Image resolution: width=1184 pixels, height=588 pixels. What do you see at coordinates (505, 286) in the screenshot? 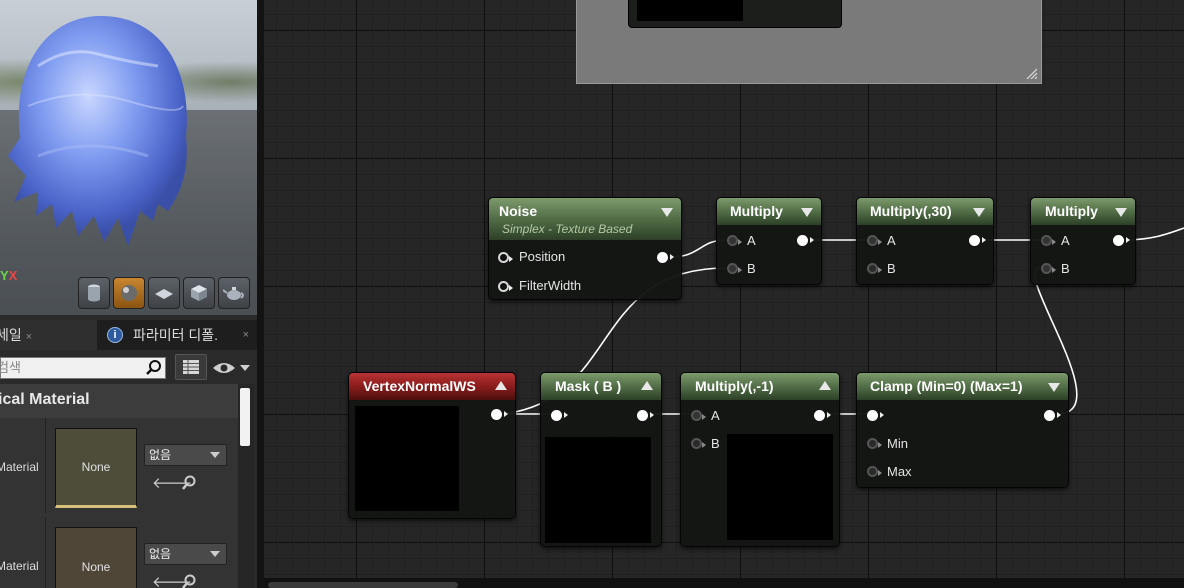
I see `input-pin-filterwidth` at bounding box center [505, 286].